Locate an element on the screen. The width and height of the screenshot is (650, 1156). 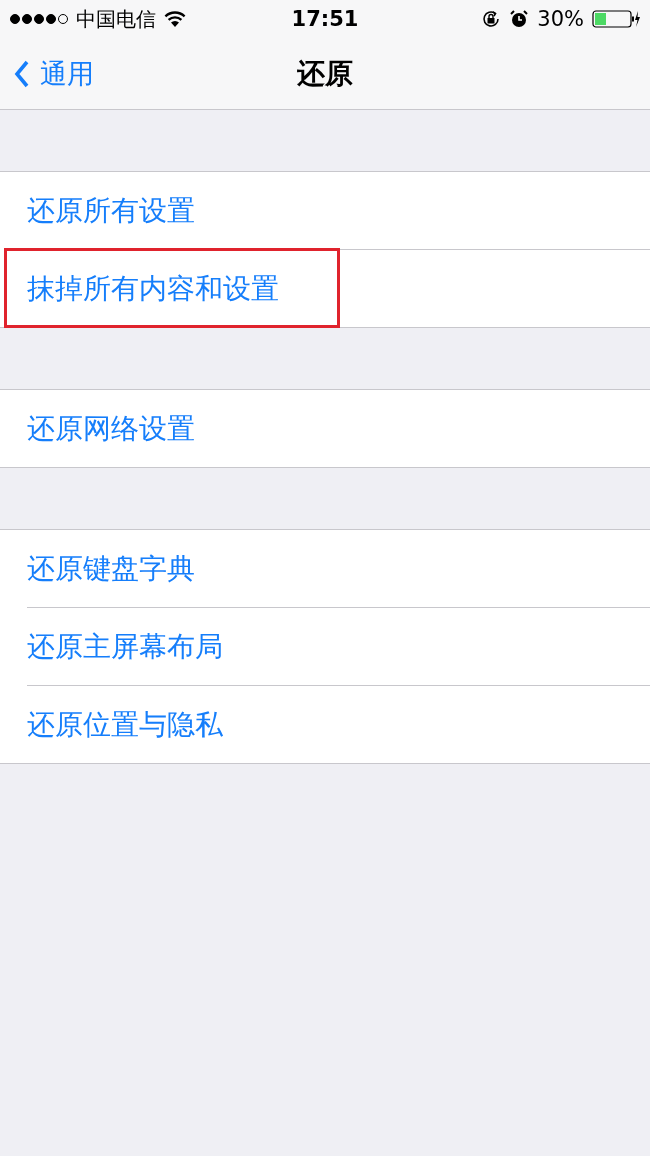
alarm-icon is located at coordinates (519, 19).